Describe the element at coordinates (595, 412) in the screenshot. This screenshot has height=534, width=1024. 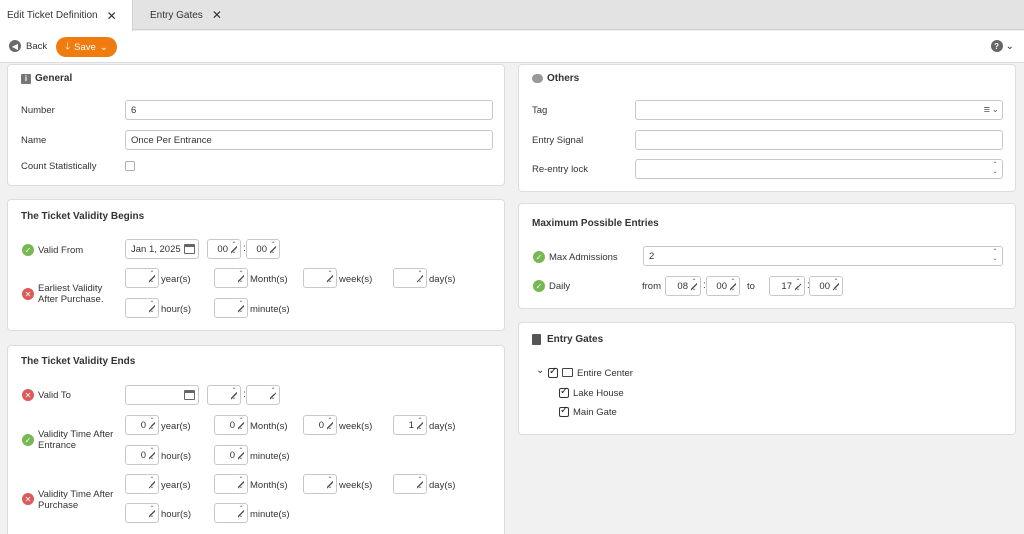
I see `tree-item-main-gate: Main Gate` at that location.